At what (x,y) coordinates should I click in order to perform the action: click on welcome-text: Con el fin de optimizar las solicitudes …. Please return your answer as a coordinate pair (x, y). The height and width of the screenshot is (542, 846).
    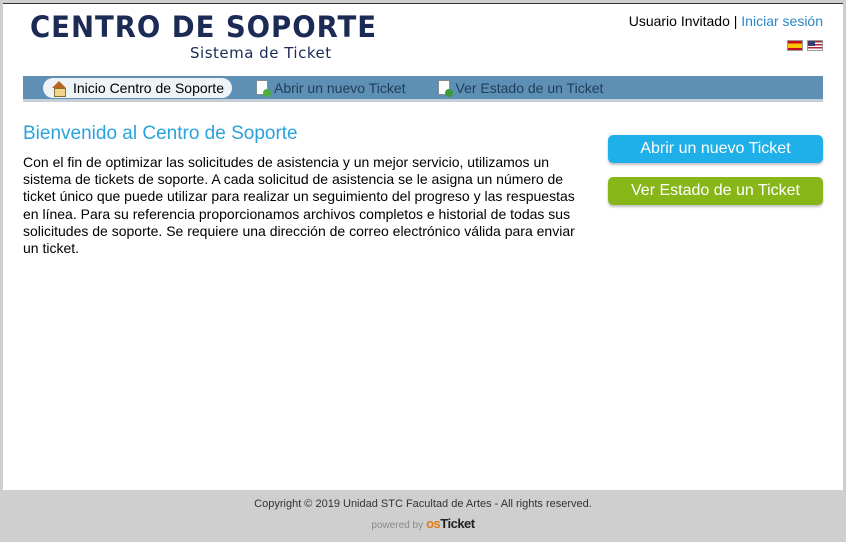
    Looking at the image, I should click on (299, 205).